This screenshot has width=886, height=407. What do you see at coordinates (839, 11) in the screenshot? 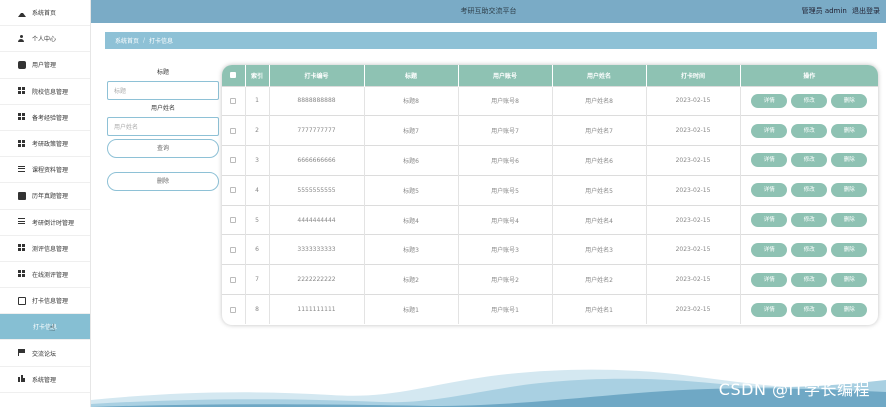
I see `user-area: 管理员 admin 退出登录` at bounding box center [839, 11].